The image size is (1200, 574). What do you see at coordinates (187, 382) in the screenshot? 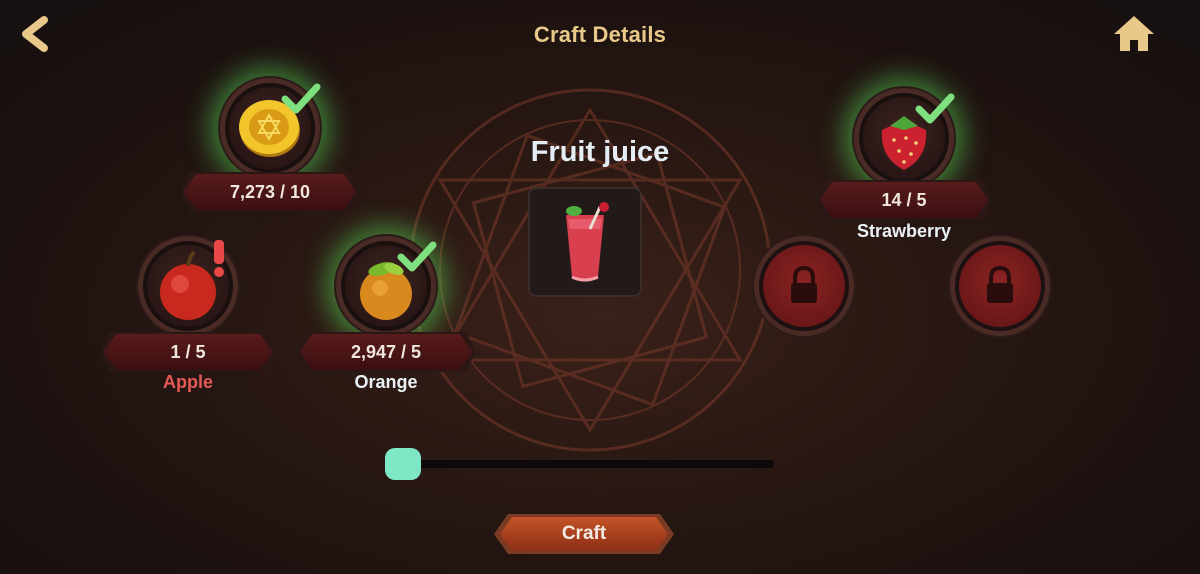
I see `ingredient-name-apple: Apple` at bounding box center [187, 382].